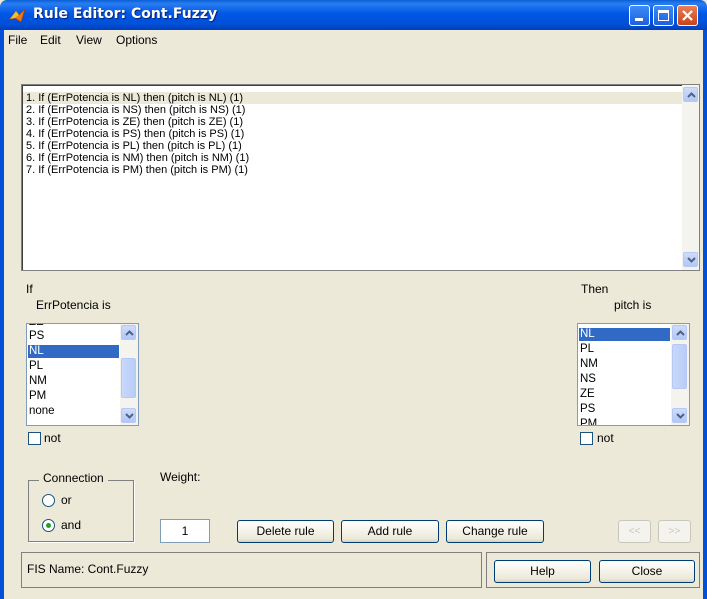 Image resolution: width=707 pixels, height=599 pixels. I want to click on prev-button: <<, so click(634, 531).